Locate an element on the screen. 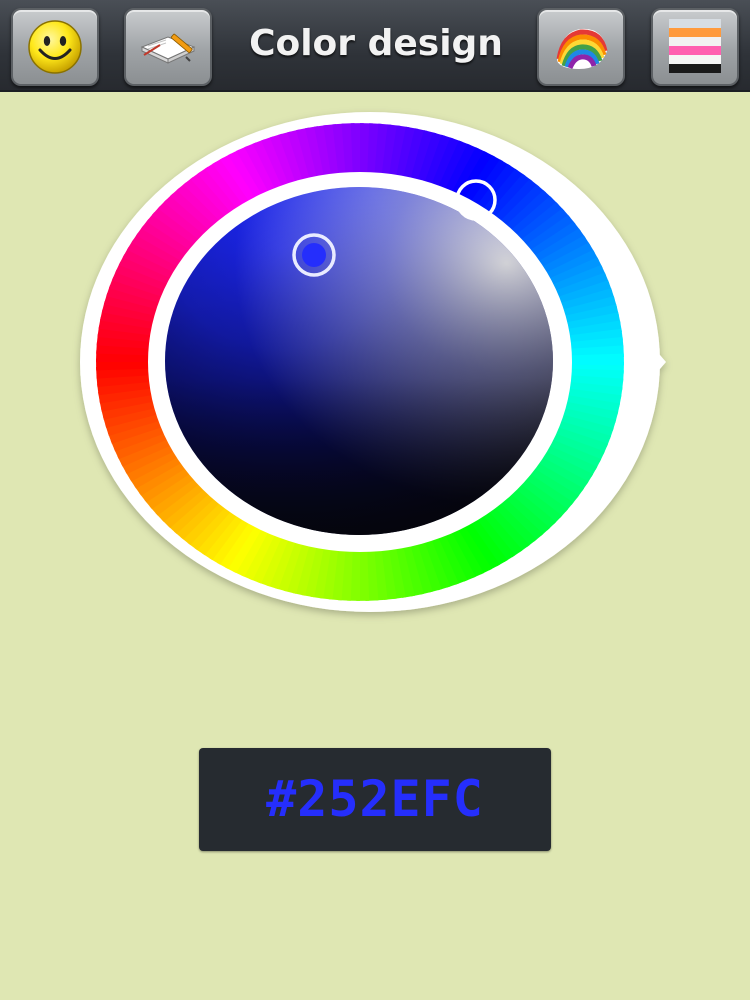 This screenshot has width=750, height=1000. hex-color-value: #252EFC is located at coordinates (375, 799).